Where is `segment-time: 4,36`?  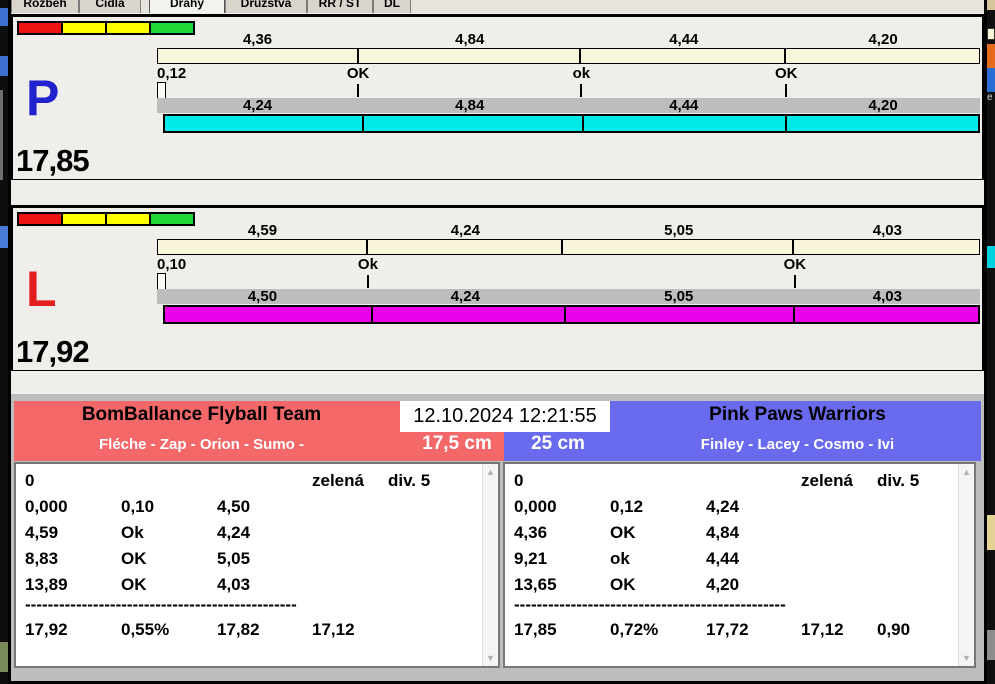 segment-time: 4,36 is located at coordinates (257, 39).